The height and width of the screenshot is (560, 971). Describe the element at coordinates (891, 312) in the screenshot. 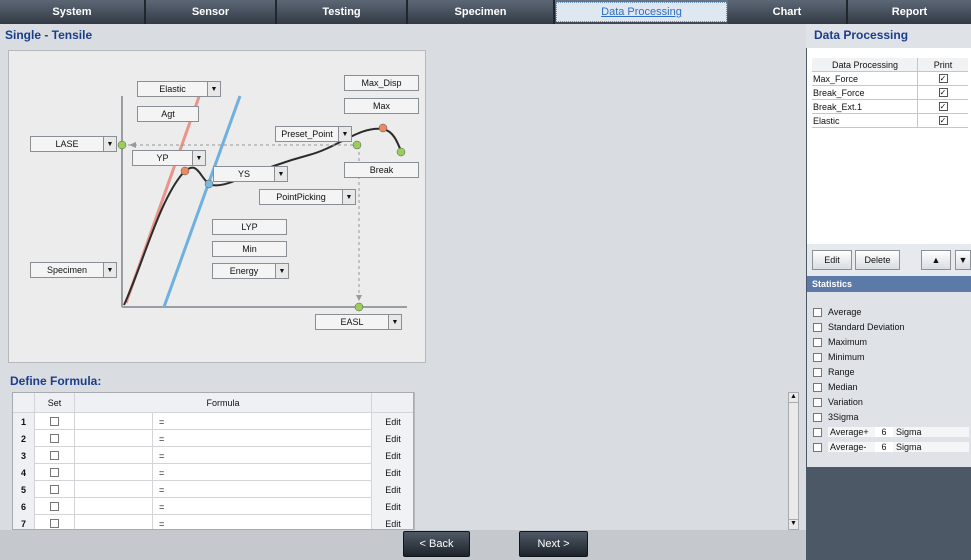

I see `statistics-item: Average` at that location.